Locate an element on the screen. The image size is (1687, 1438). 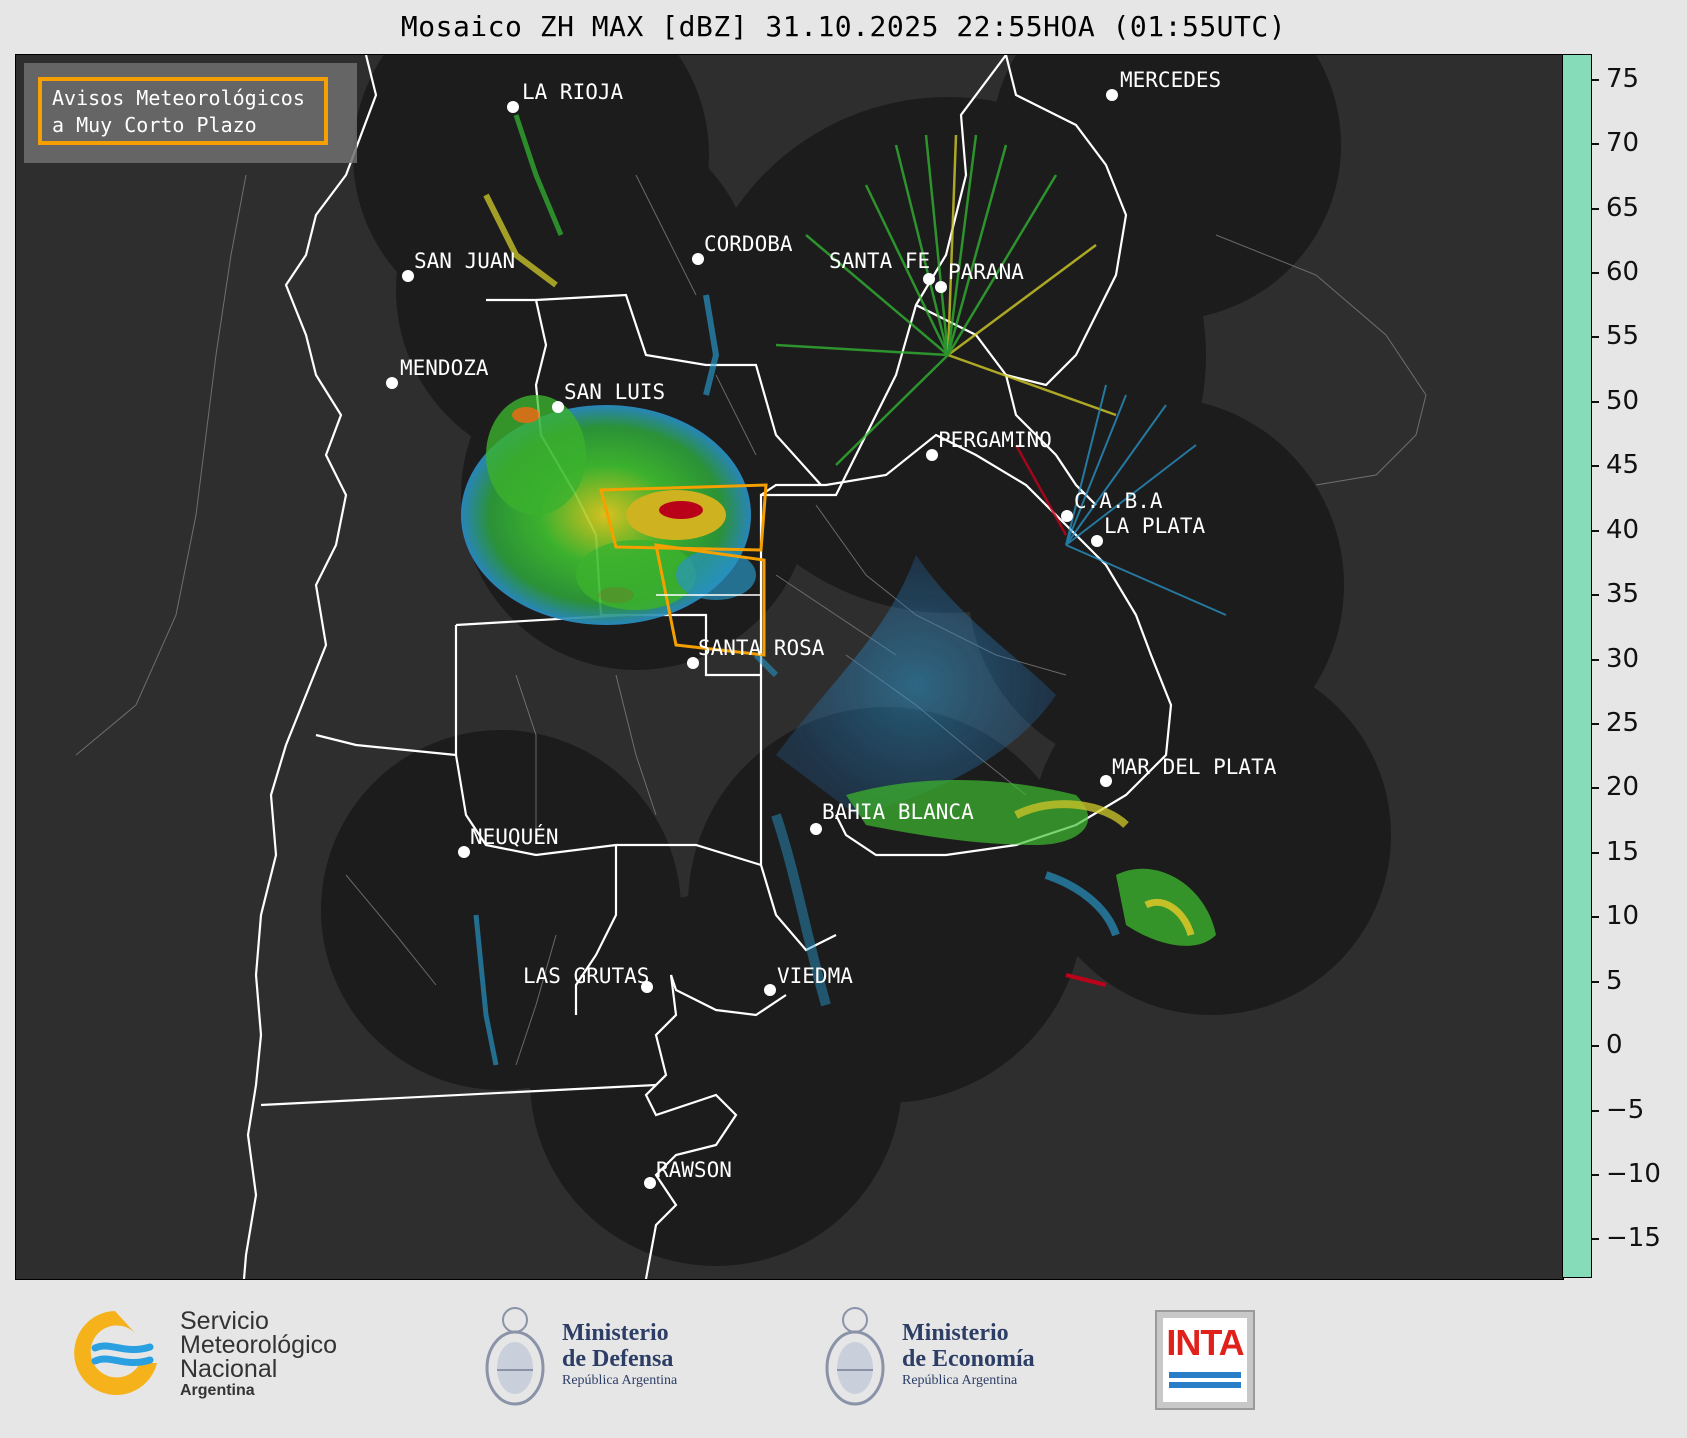
colorbar-tick-label: −15 is located at coordinates (1626, 1238).